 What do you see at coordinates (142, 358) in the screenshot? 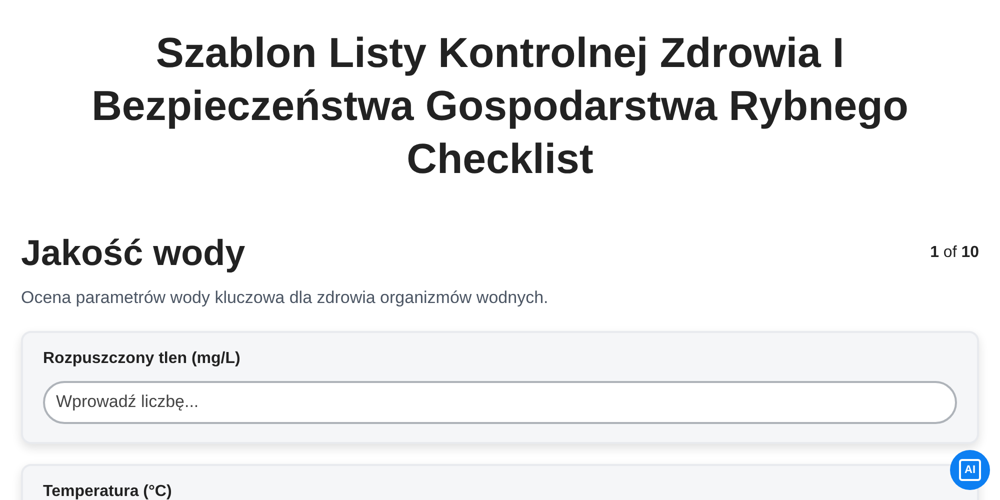
I see `question-label: Rozpuszczony tlen (mg/L)` at bounding box center [142, 358].